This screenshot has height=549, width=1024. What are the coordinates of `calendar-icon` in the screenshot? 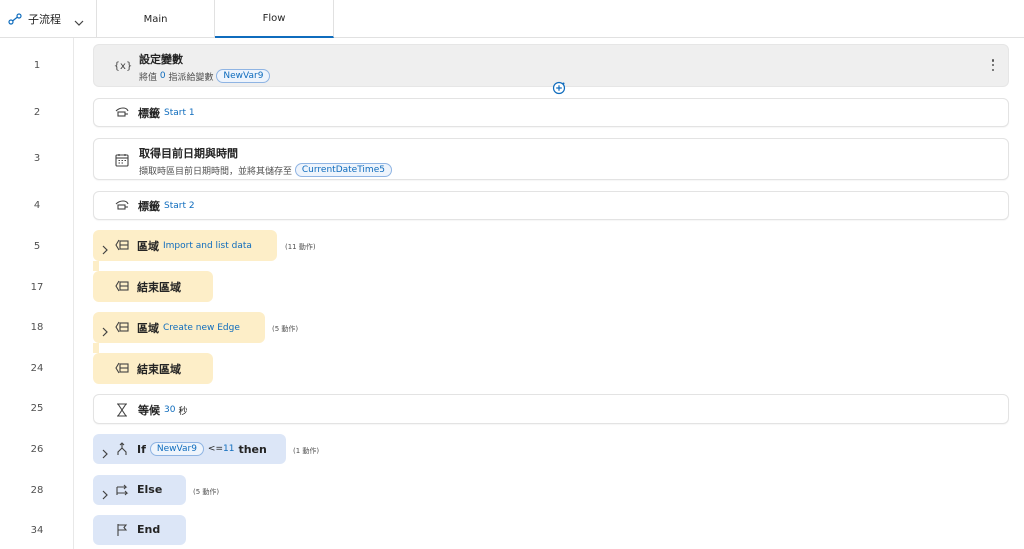 It's located at (122, 160).